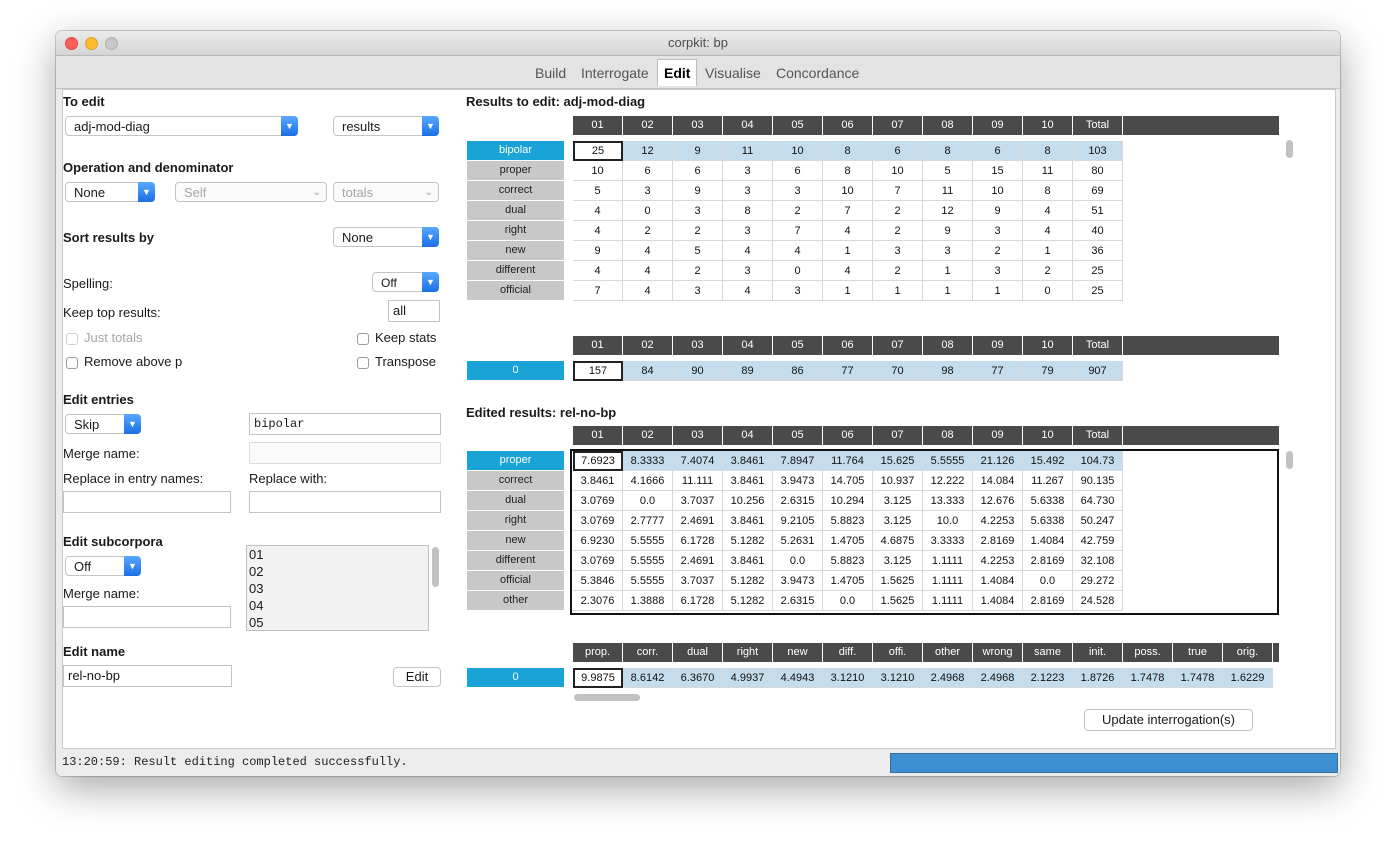 The width and height of the screenshot is (1396, 857). What do you see at coordinates (748, 678) in the screenshot?
I see `table-cell: 4.9937` at bounding box center [748, 678].